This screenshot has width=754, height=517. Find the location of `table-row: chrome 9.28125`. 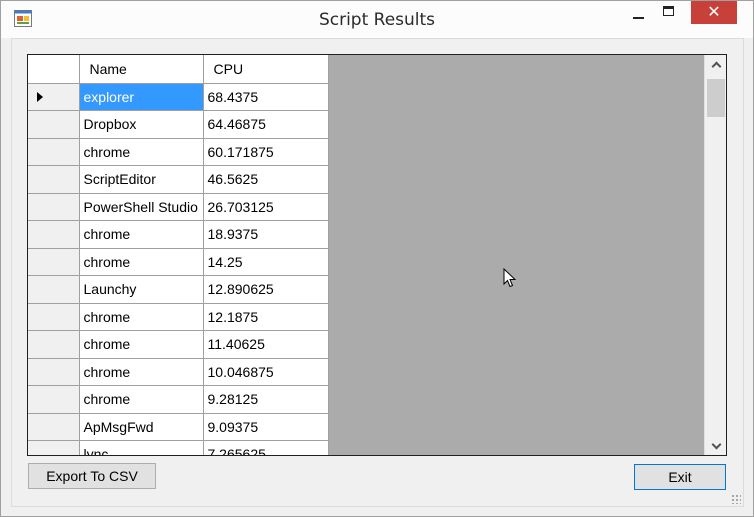

table-row: chrome 9.28125 is located at coordinates (178, 399).